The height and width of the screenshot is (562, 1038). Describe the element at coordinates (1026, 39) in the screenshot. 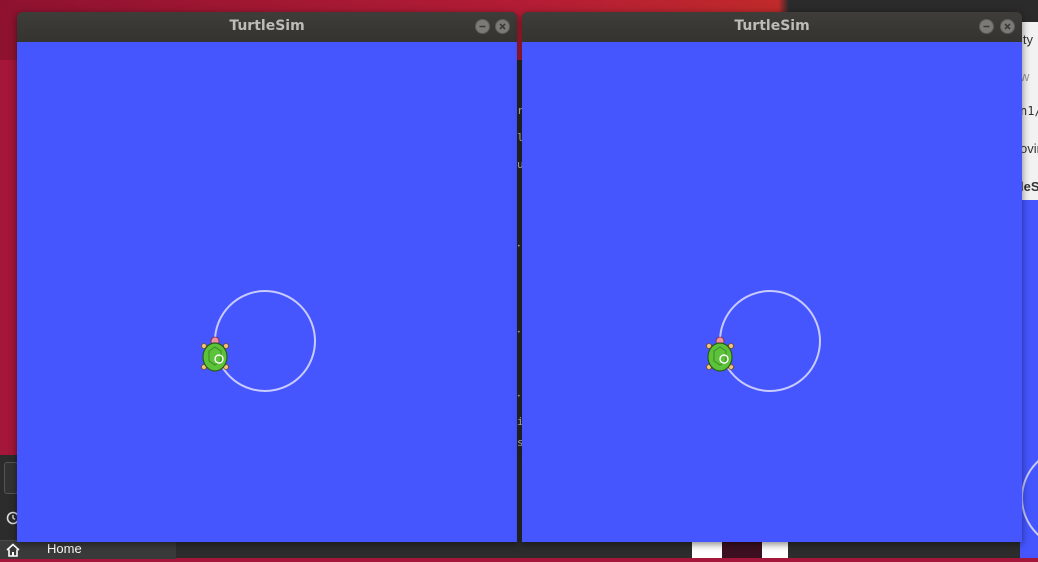

I see `background-text-fragment: ity` at that location.